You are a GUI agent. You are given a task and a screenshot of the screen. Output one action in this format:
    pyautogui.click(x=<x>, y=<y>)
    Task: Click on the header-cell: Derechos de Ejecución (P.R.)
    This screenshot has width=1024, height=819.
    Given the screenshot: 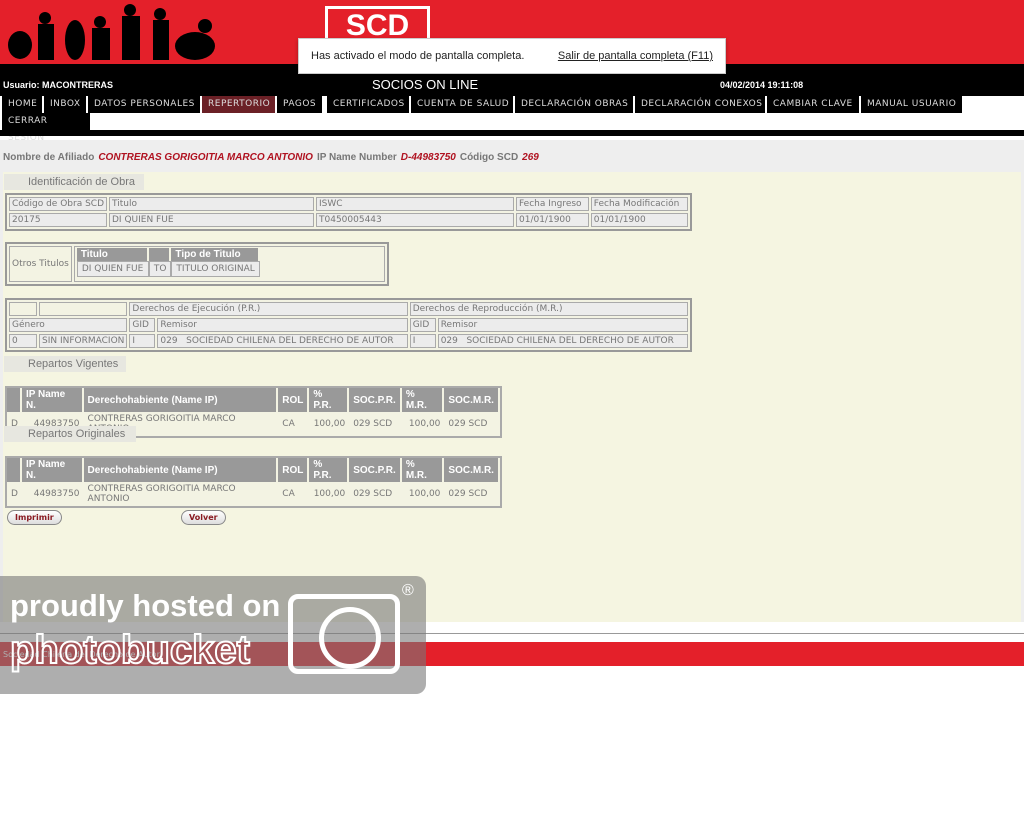 What is the action you would take?
    pyautogui.click(x=268, y=309)
    